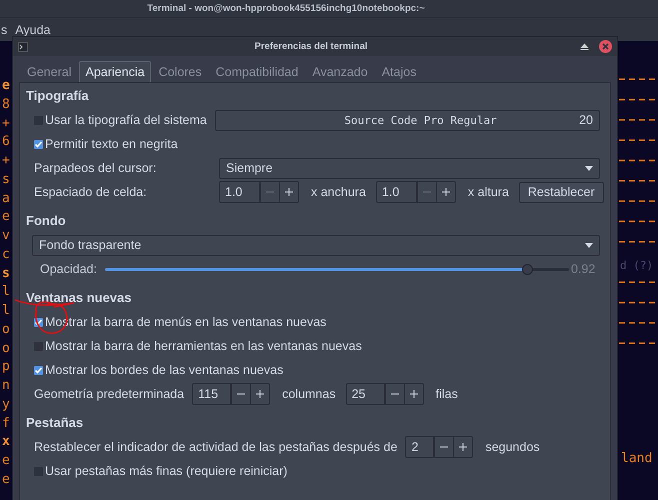  What do you see at coordinates (32, 29) in the screenshot?
I see `menu-item: Ayuda` at bounding box center [32, 29].